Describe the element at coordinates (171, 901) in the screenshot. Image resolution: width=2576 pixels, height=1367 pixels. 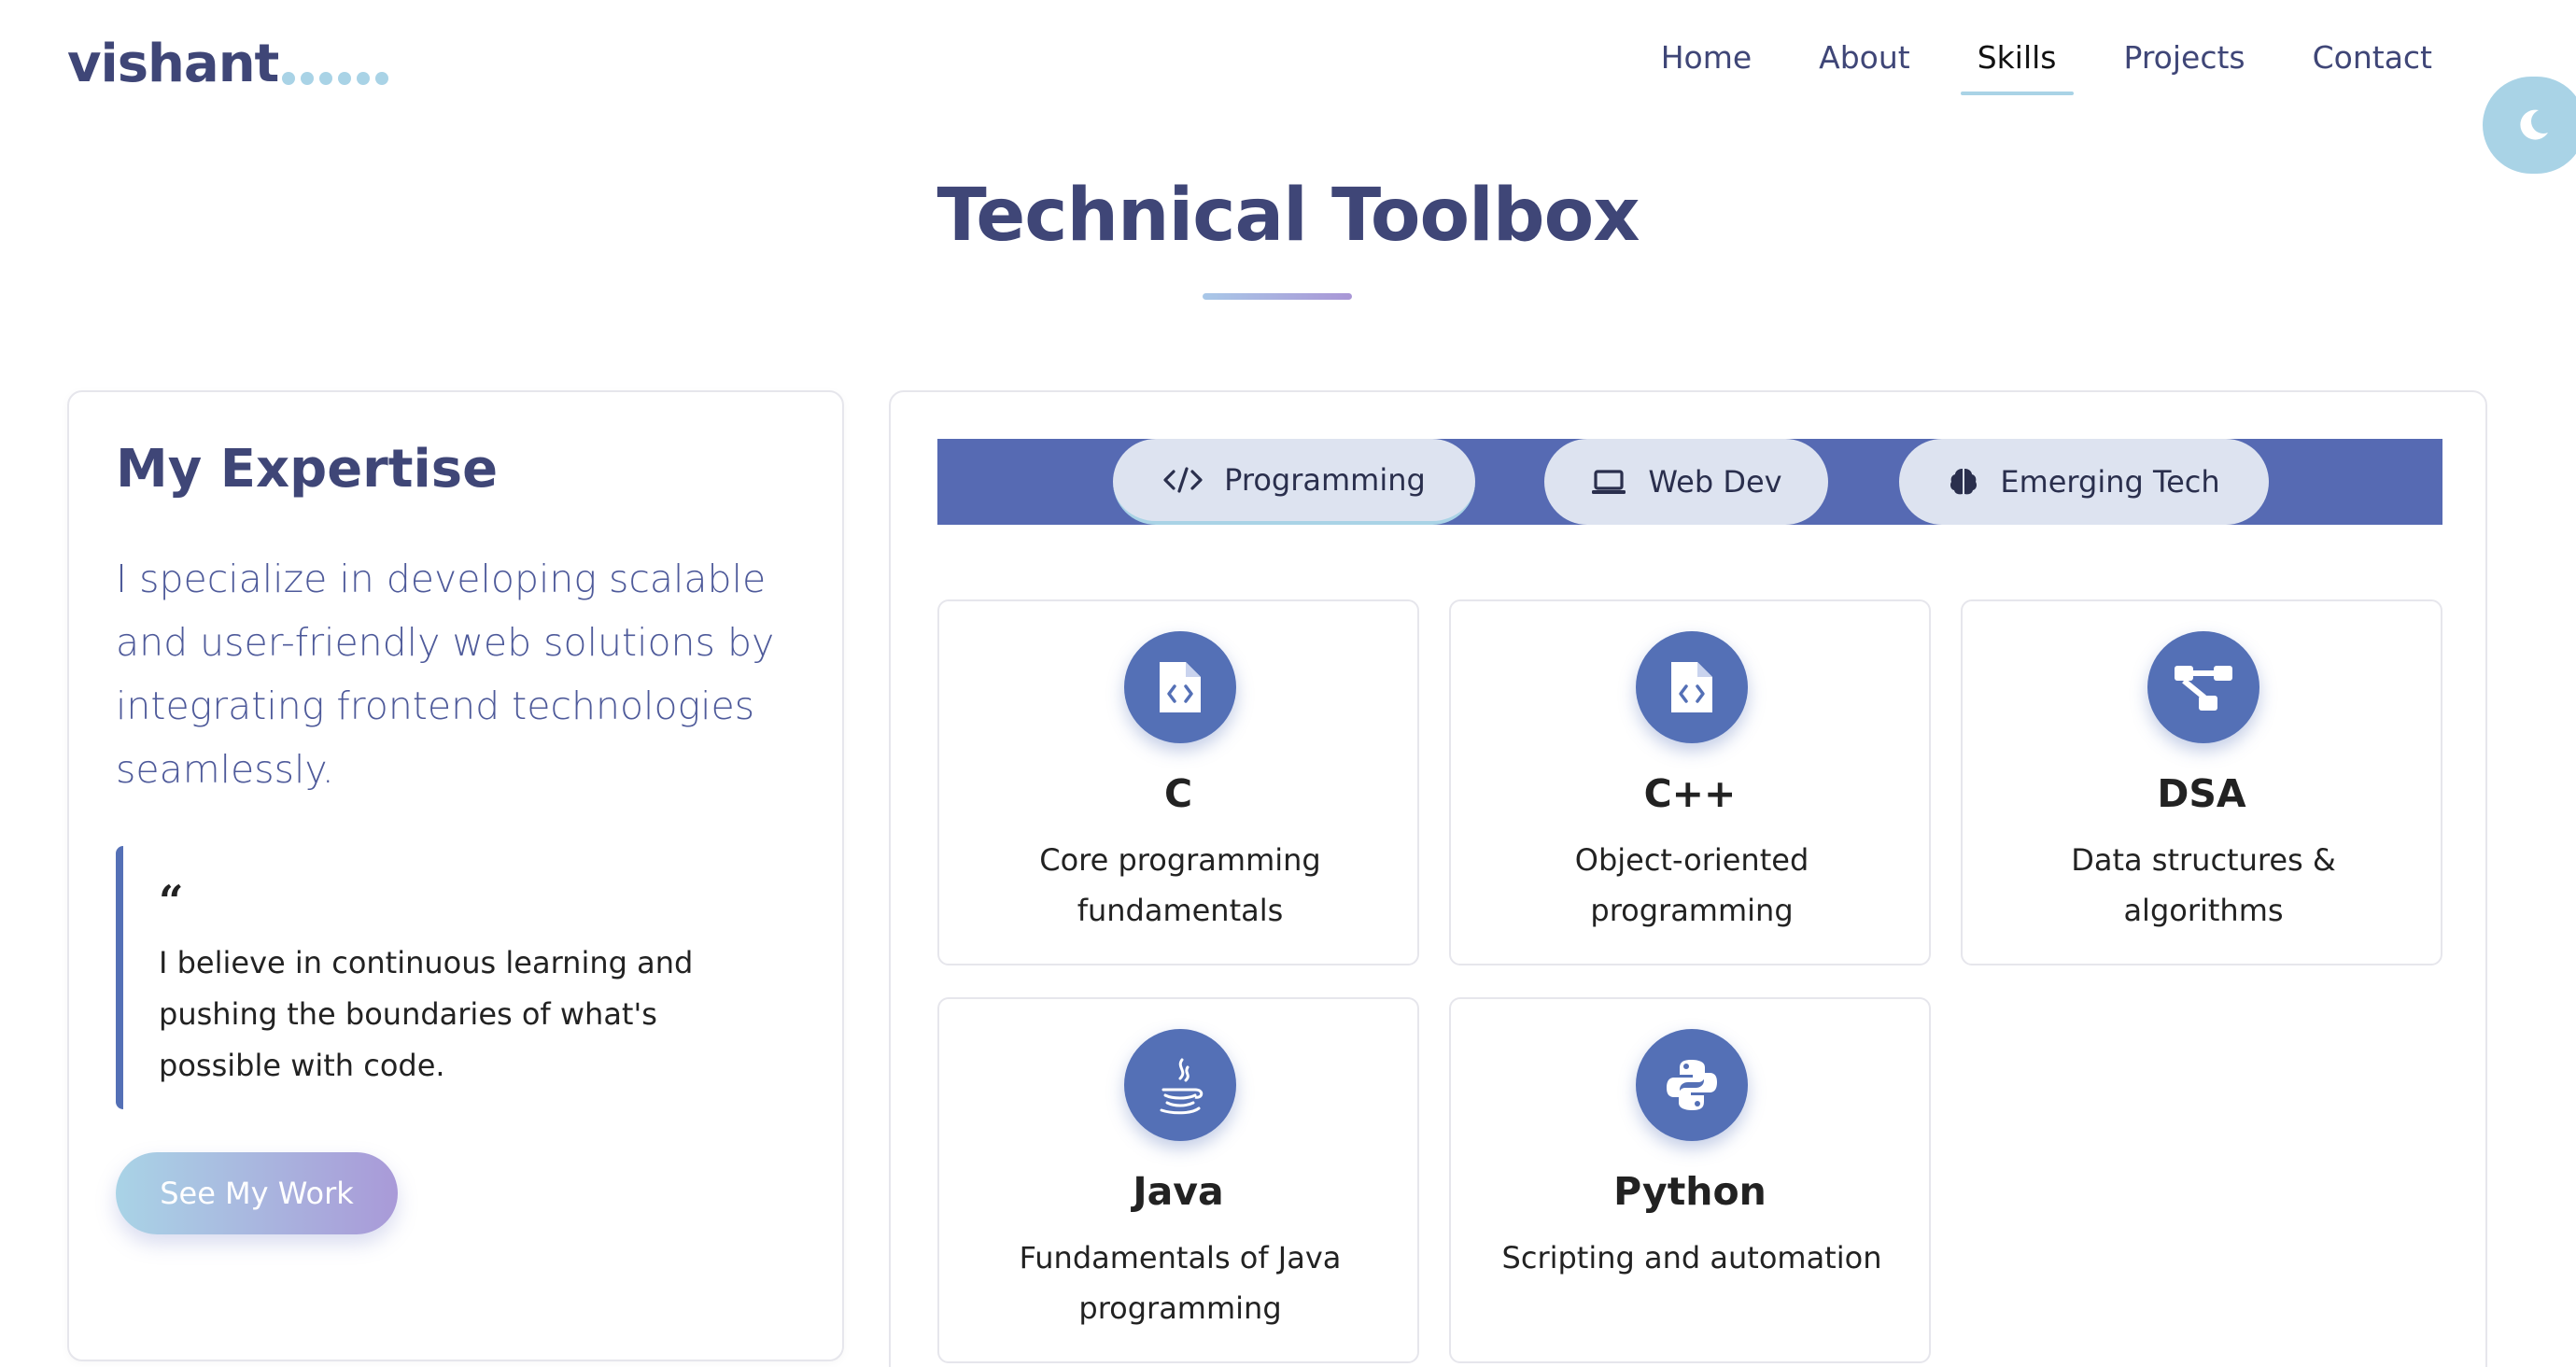
I see `quote-icon: “` at that location.